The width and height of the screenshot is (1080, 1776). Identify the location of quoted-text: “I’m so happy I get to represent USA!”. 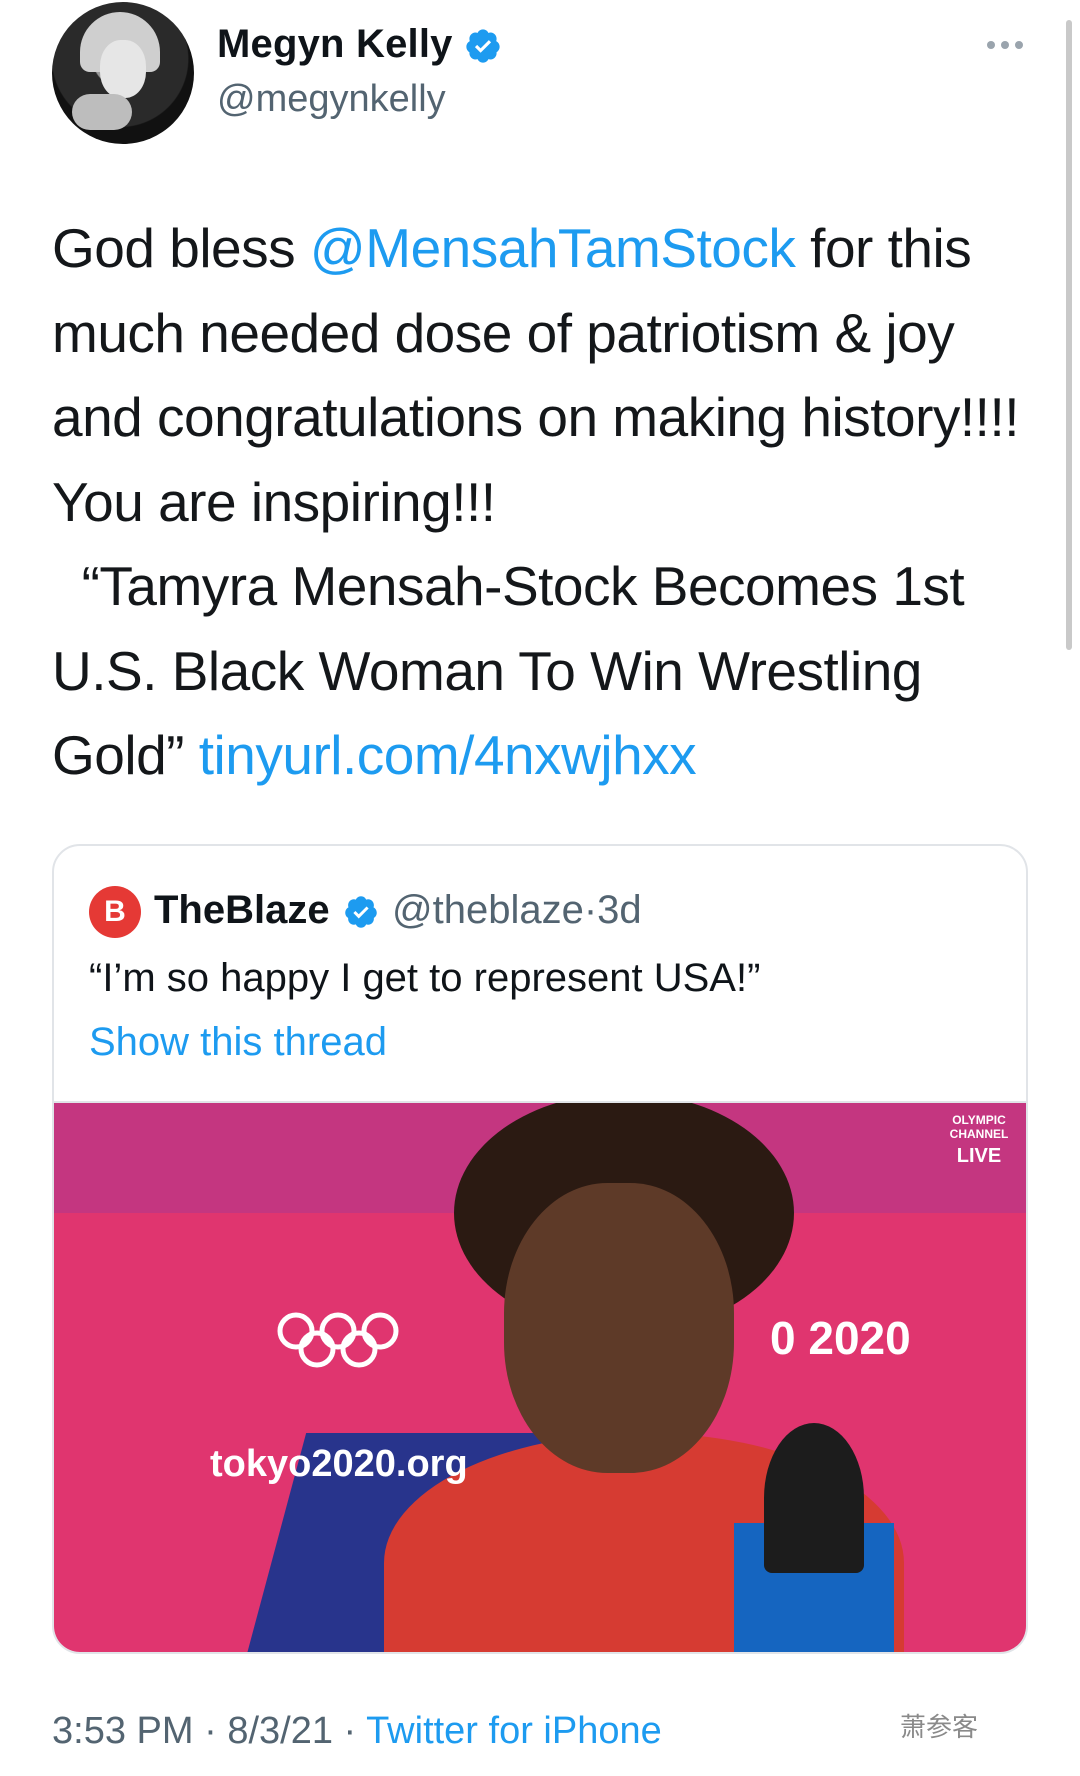
(425, 978).